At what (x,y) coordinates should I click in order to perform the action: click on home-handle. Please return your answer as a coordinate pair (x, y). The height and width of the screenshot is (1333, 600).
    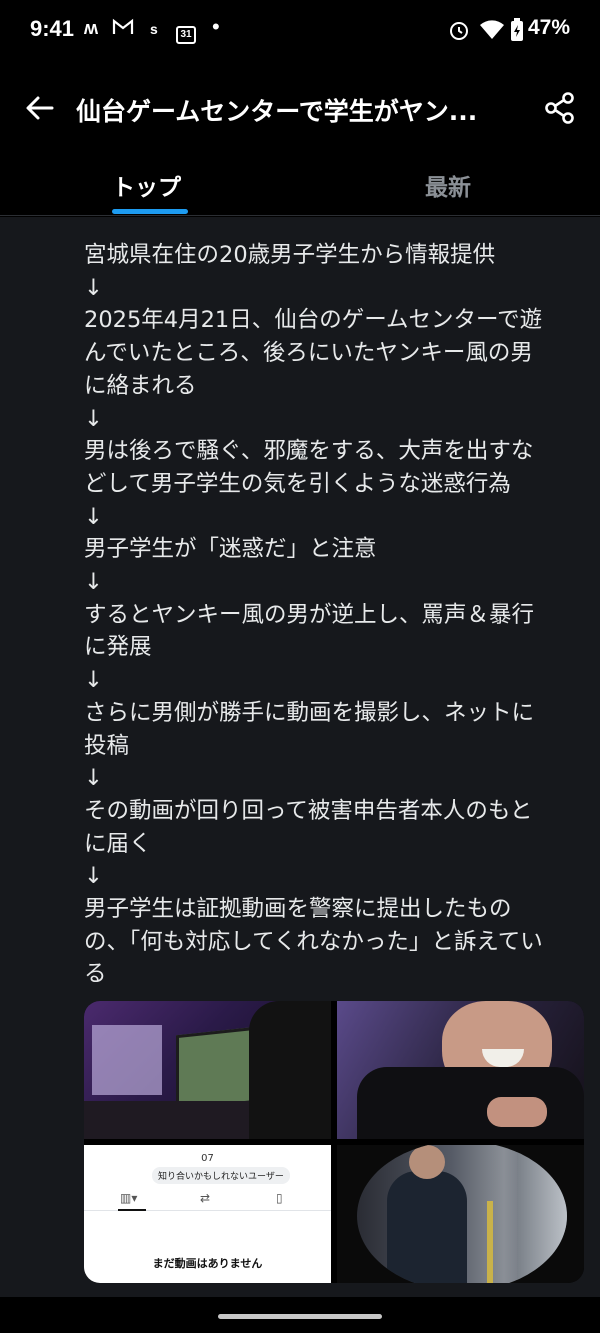
    Looking at the image, I should click on (300, 1316).